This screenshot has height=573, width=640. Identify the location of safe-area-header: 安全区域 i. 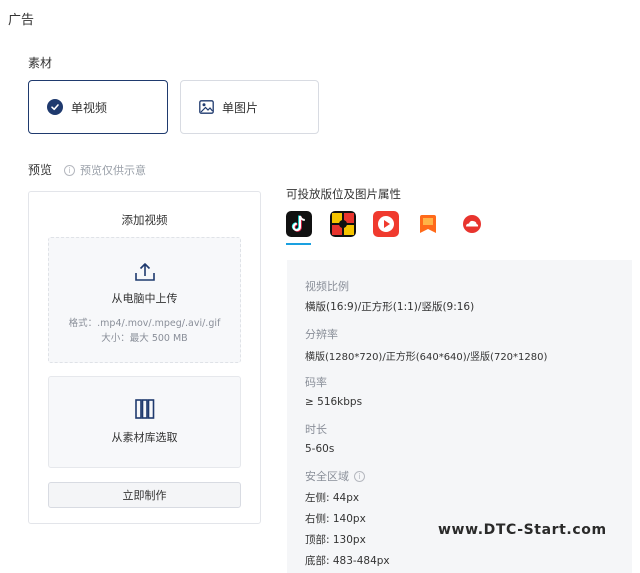
(335, 476).